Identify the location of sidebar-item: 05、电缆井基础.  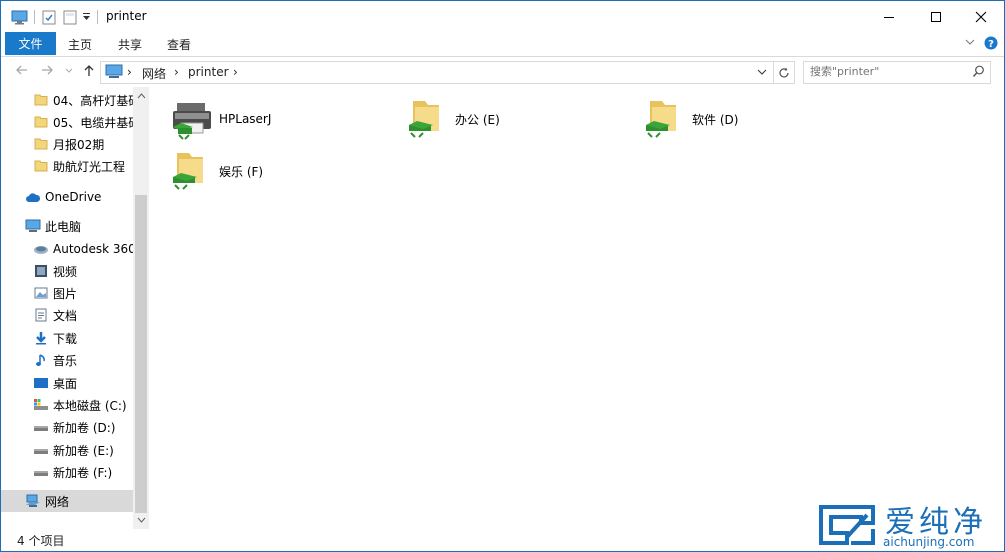
(67, 122).